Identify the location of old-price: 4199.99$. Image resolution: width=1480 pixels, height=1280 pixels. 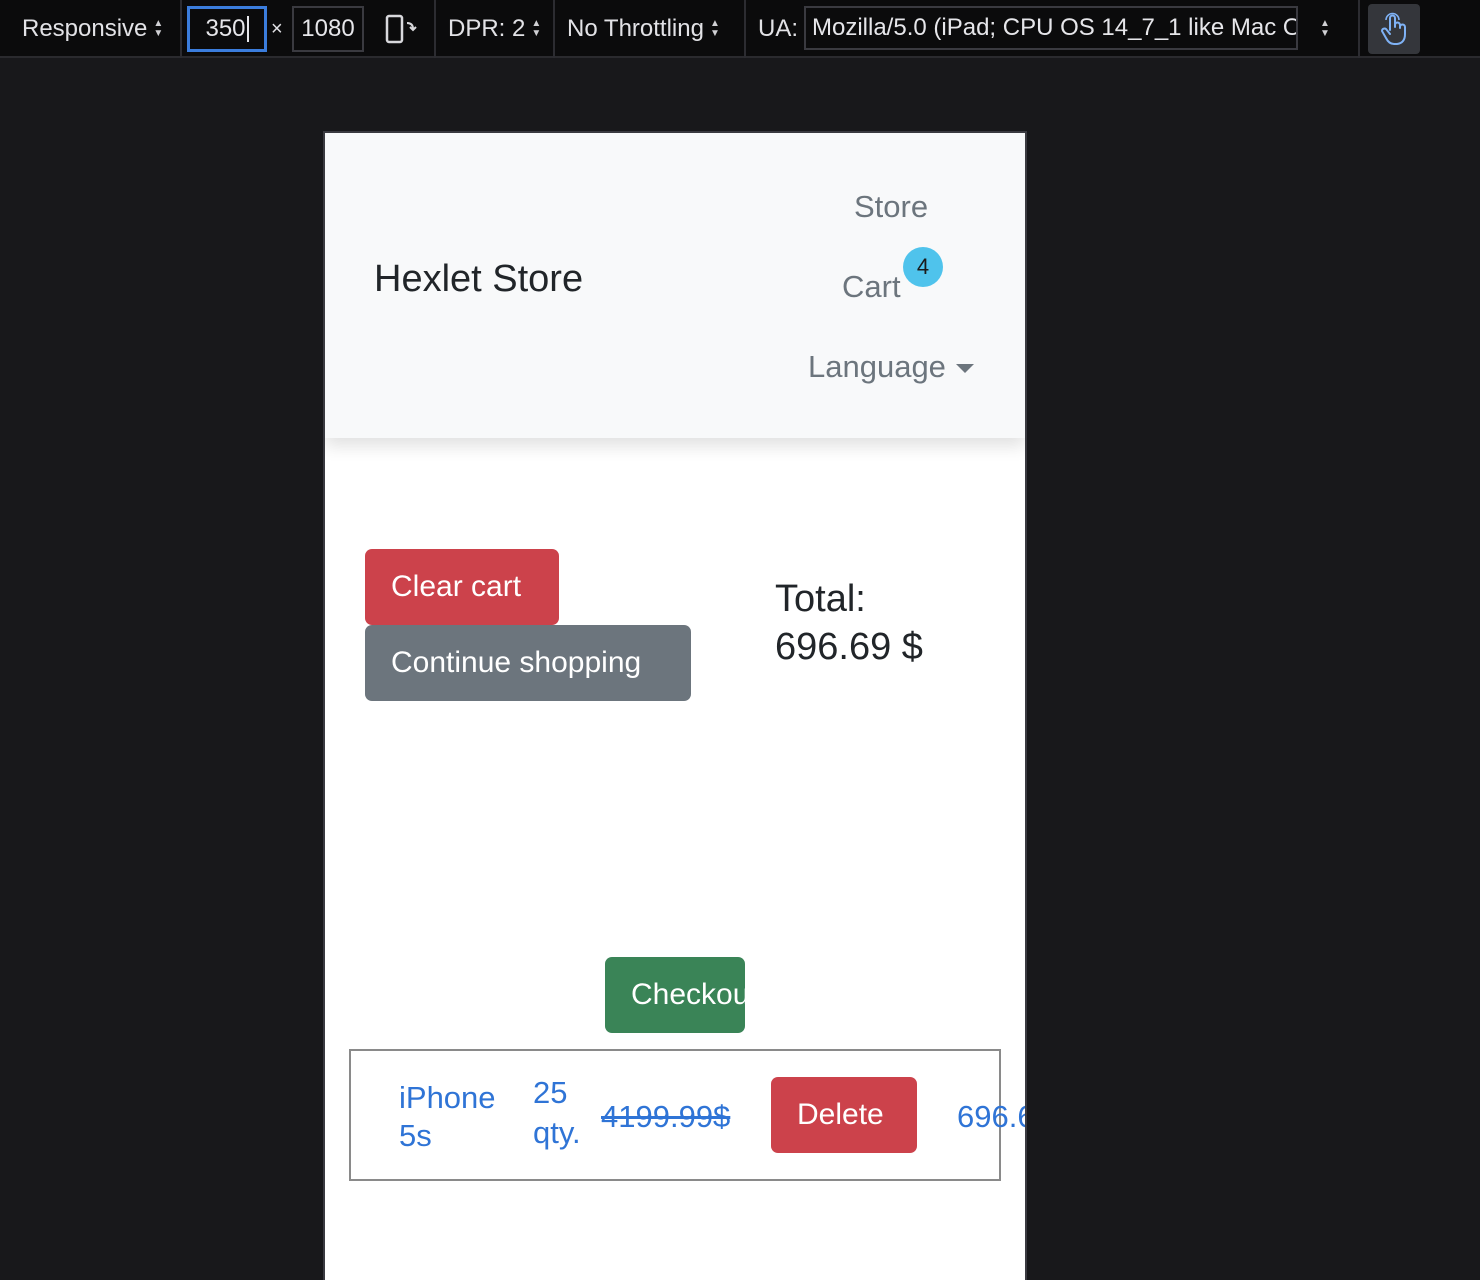
(666, 1116).